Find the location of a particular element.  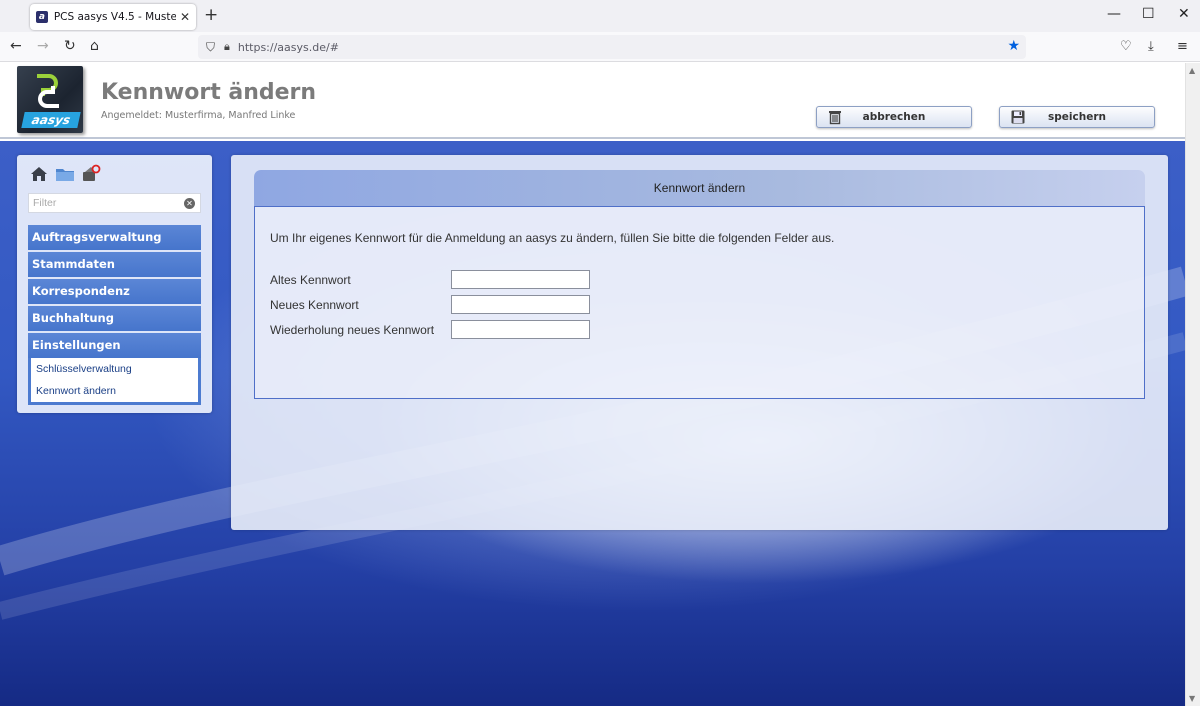

menu-item-auftragsverwaltung: Auftragsverwaltung is located at coordinates (114, 237).